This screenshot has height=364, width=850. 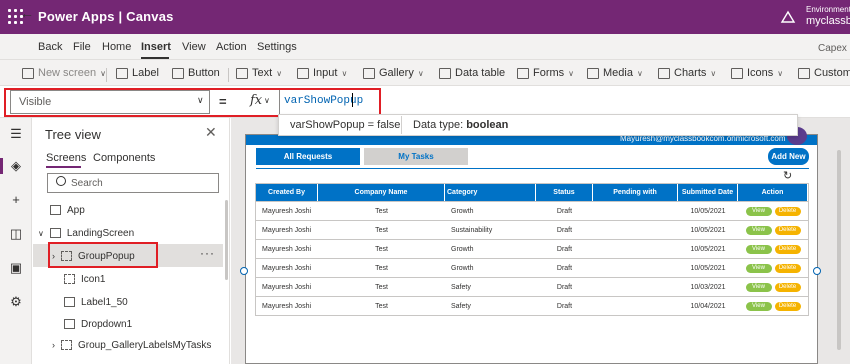 What do you see at coordinates (757, 73) in the screenshot?
I see `icons-button: Icons ∨` at bounding box center [757, 73].